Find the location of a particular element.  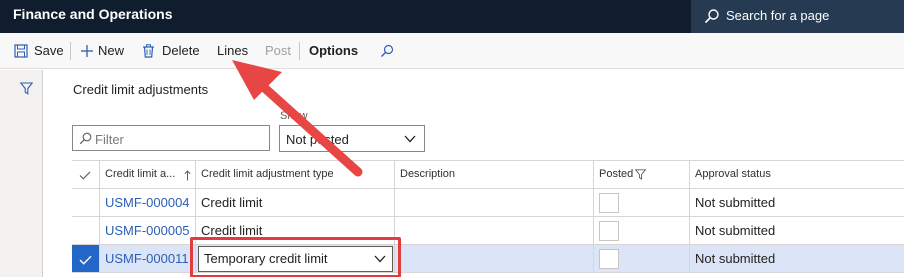

options-button: Options is located at coordinates (335, 51).